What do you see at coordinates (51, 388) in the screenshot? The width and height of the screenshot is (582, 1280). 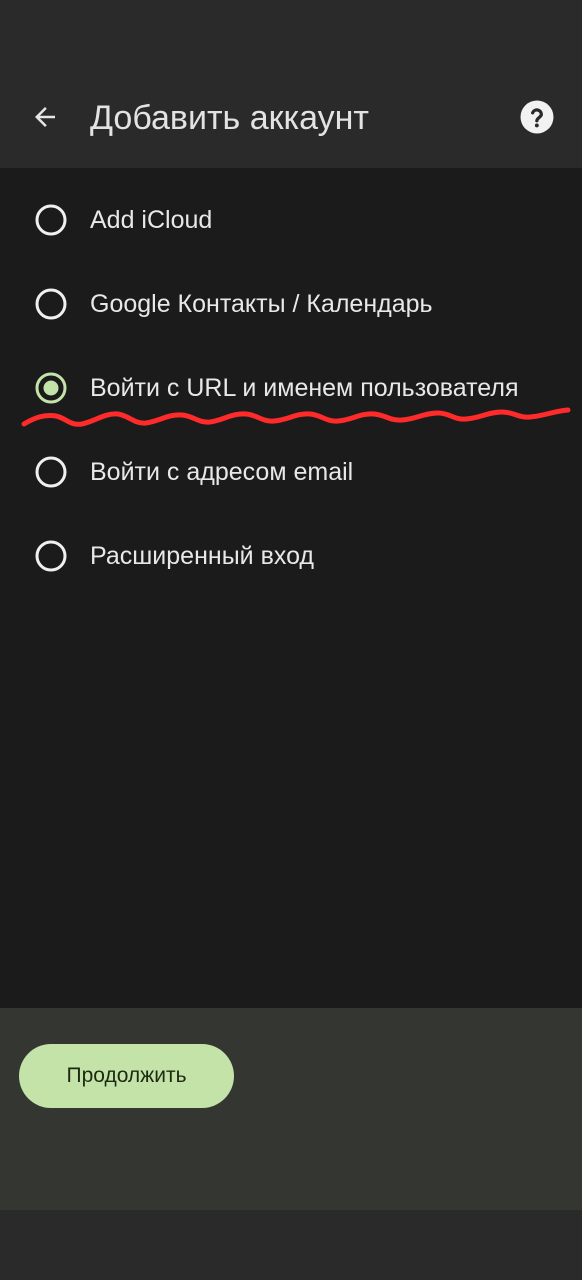 I see `radio-checked-icon` at bounding box center [51, 388].